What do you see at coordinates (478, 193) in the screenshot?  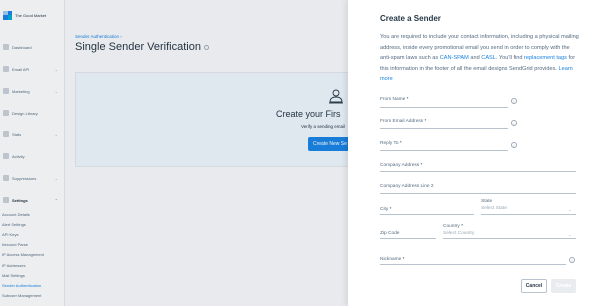 I see `company-address-2-input` at bounding box center [478, 193].